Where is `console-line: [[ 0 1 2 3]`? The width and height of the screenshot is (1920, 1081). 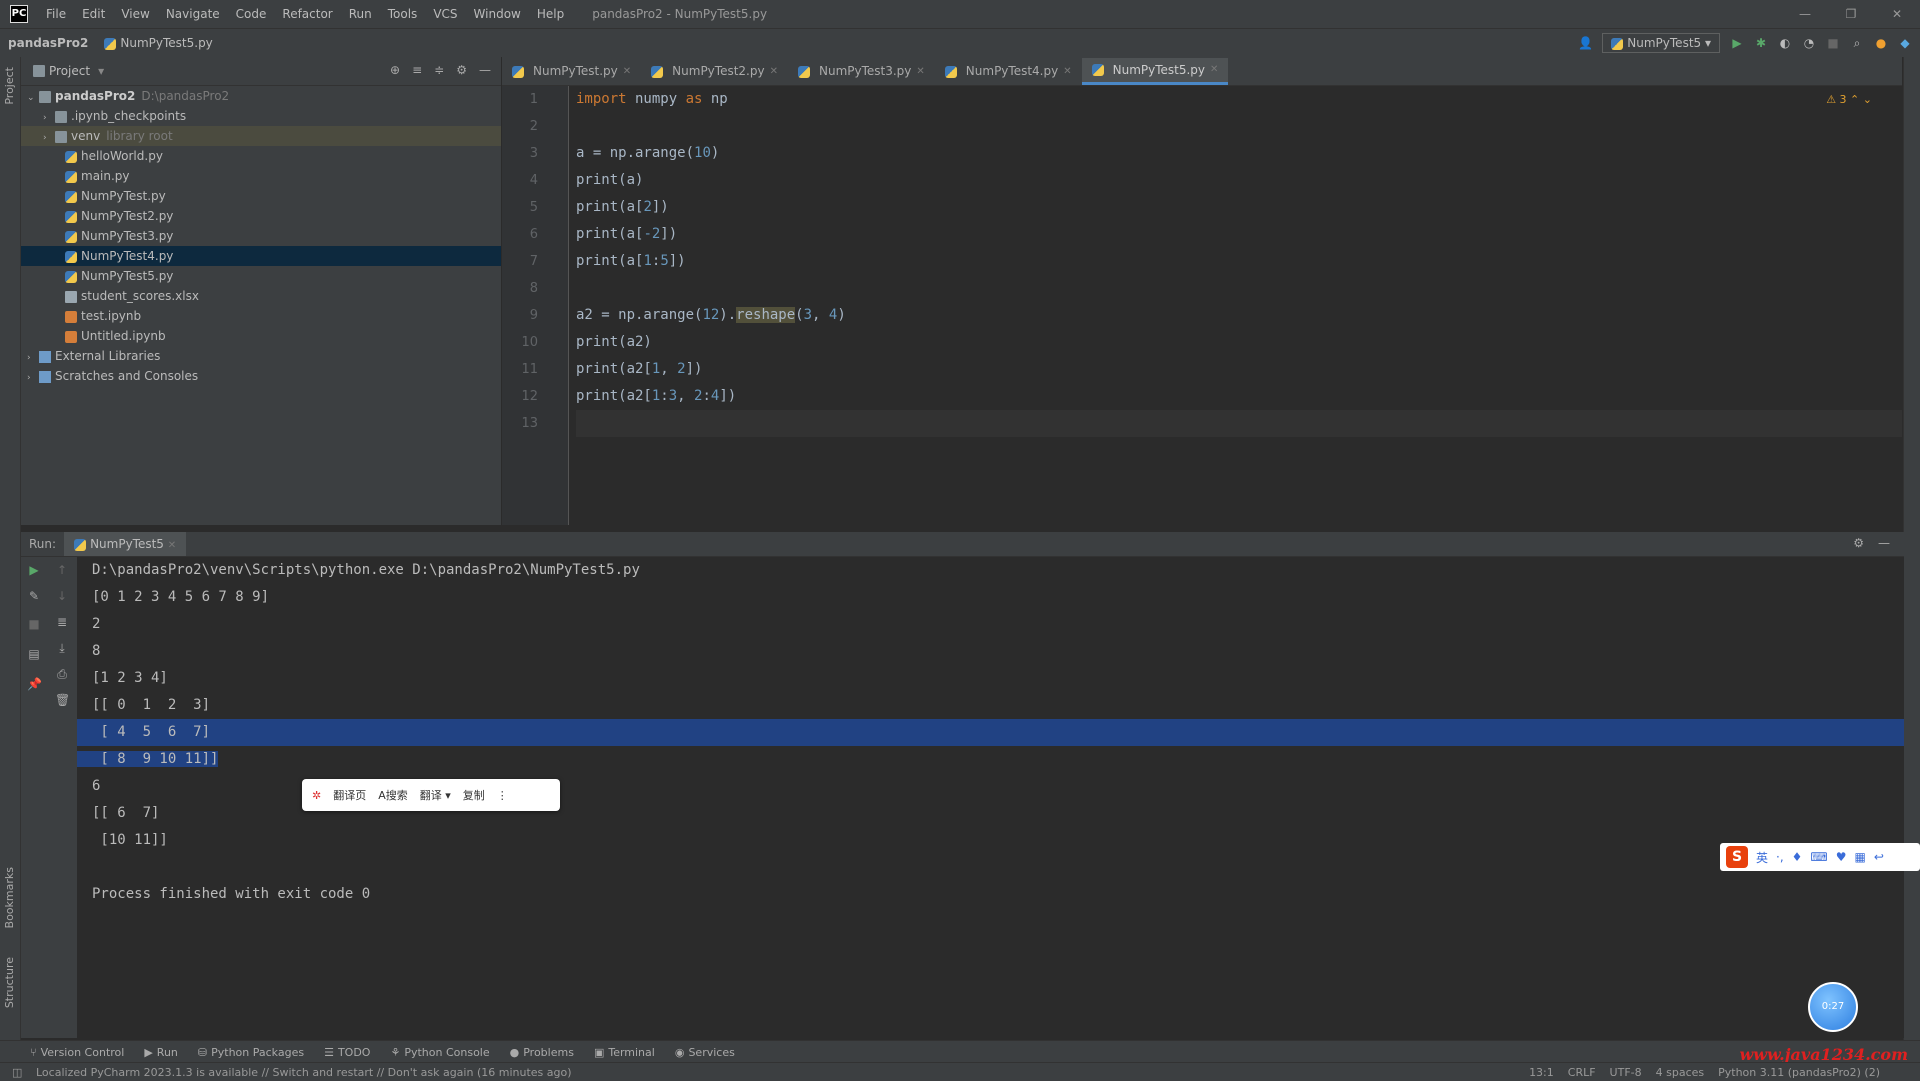 console-line: [[ 0 1 2 3] is located at coordinates (990, 705).